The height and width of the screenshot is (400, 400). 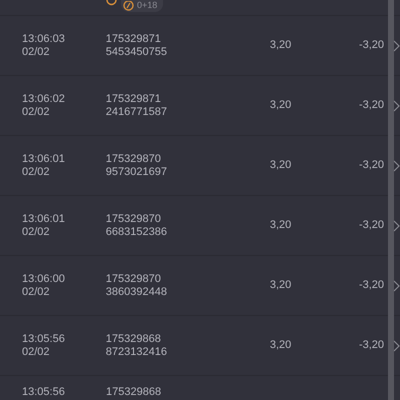 I want to click on bonus-badge: 0+18, so click(x=142, y=6).